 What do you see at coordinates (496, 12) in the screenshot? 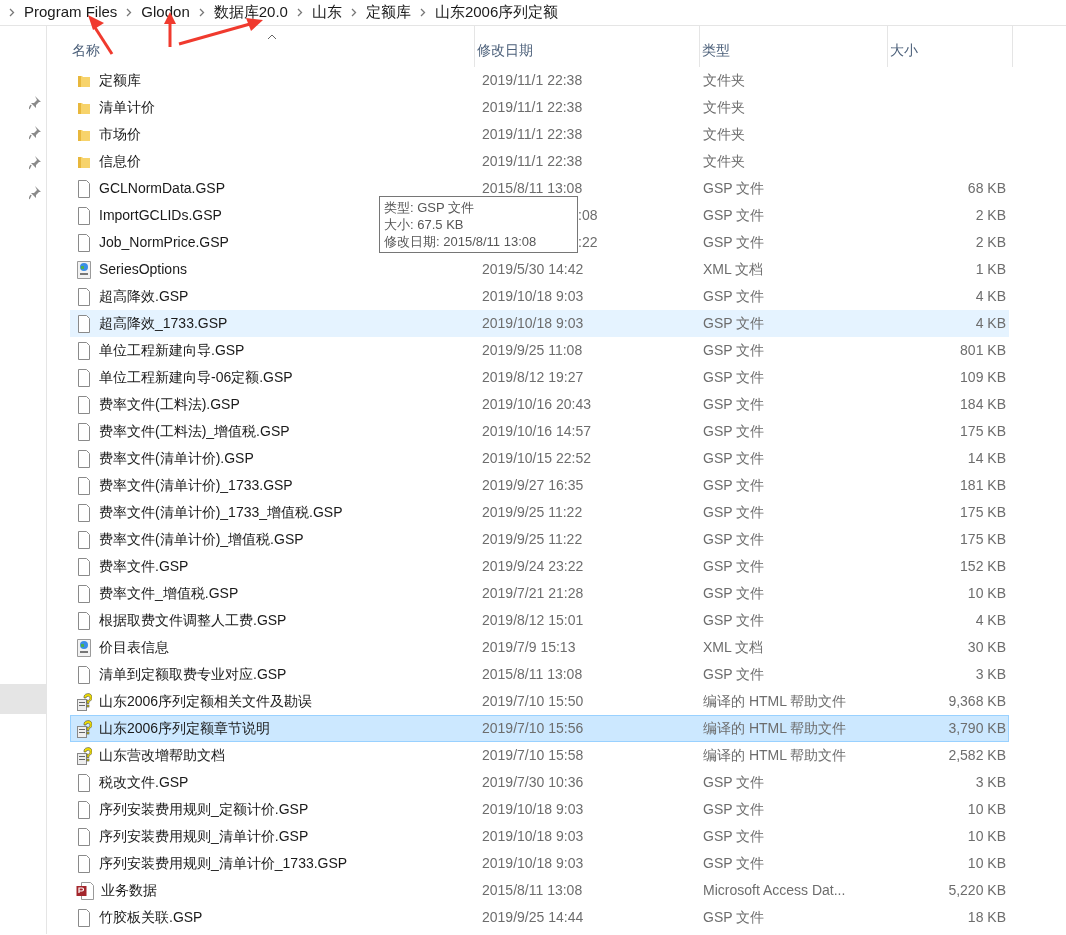
I see `breadcrumb-item: 山东2006序列定额` at bounding box center [496, 12].